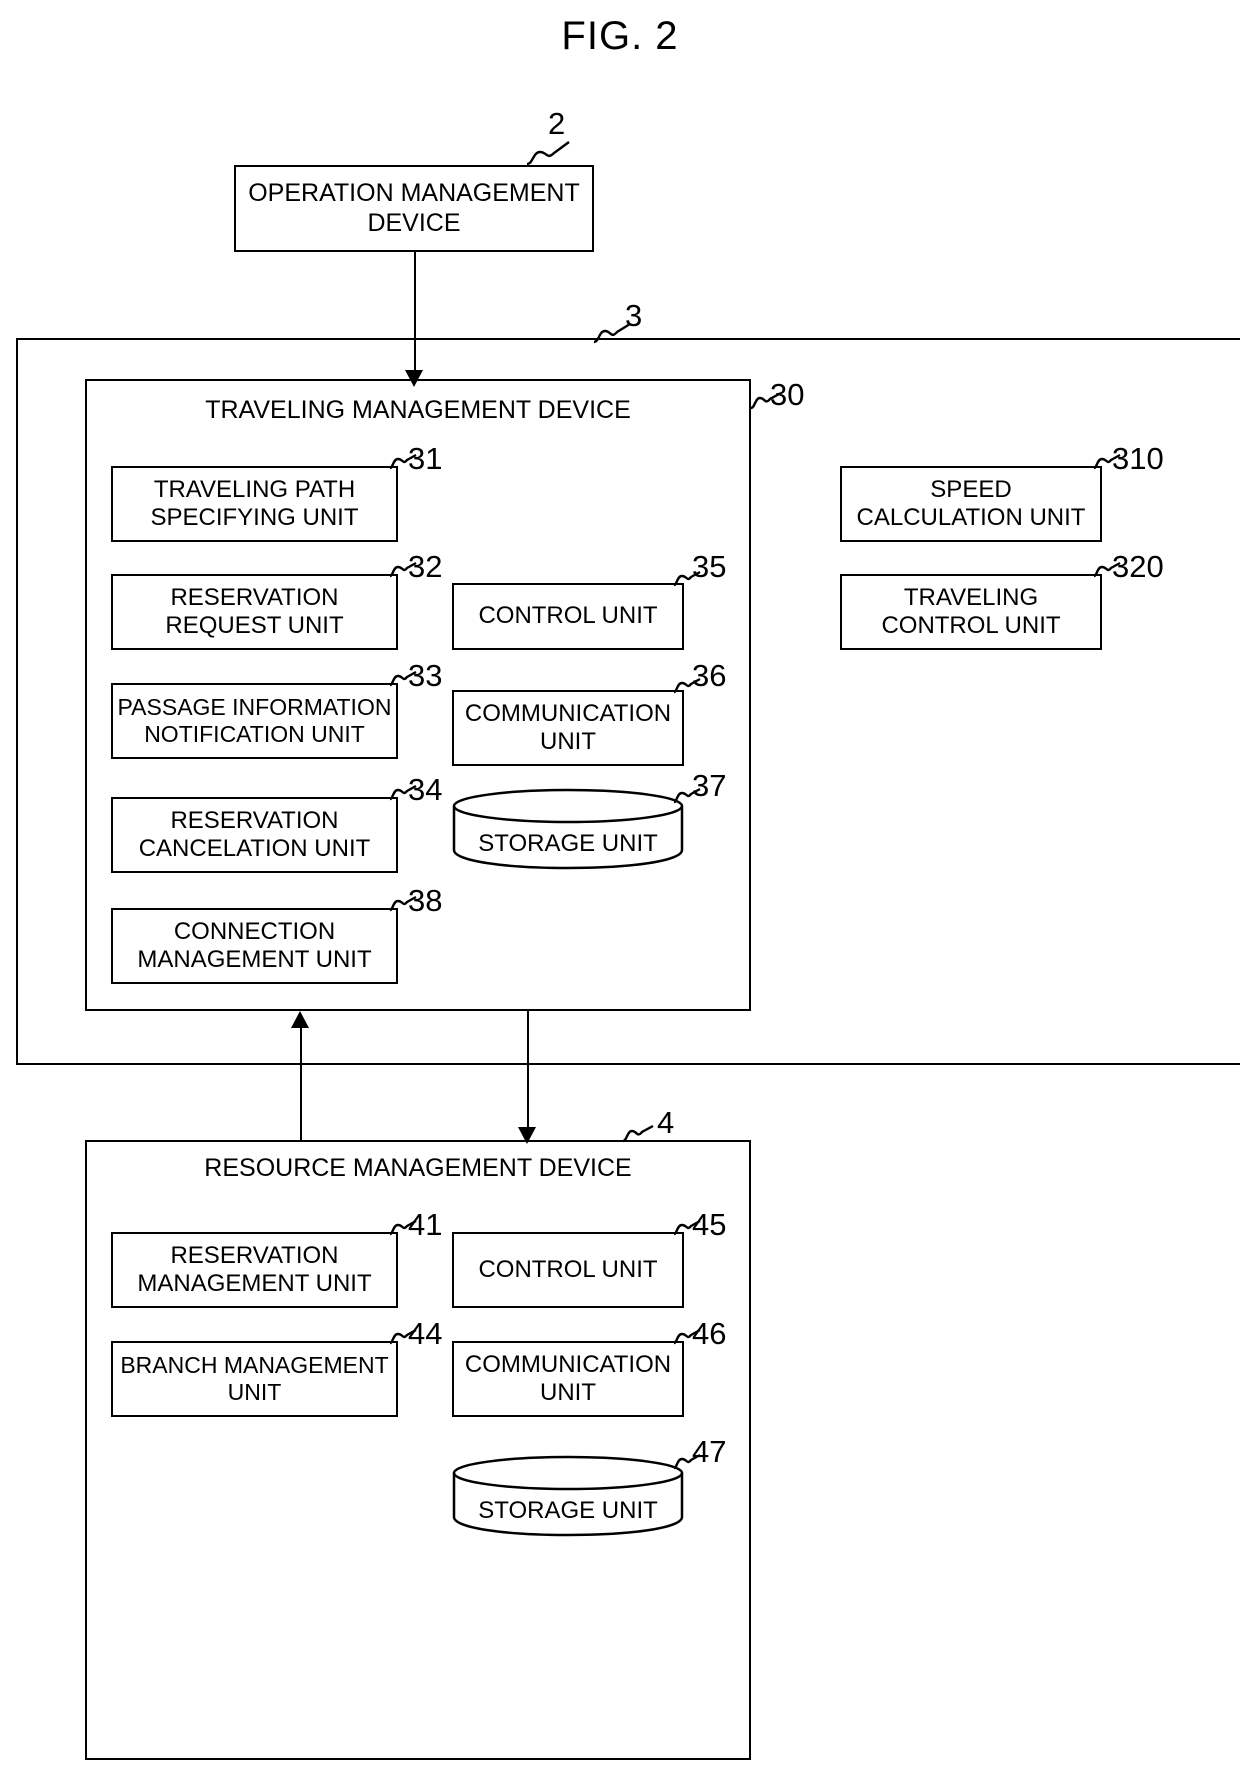 The height and width of the screenshot is (1777, 1240). What do you see at coordinates (425, 675) in the screenshot?
I see `ref-numeral-33: 33` at bounding box center [425, 675].